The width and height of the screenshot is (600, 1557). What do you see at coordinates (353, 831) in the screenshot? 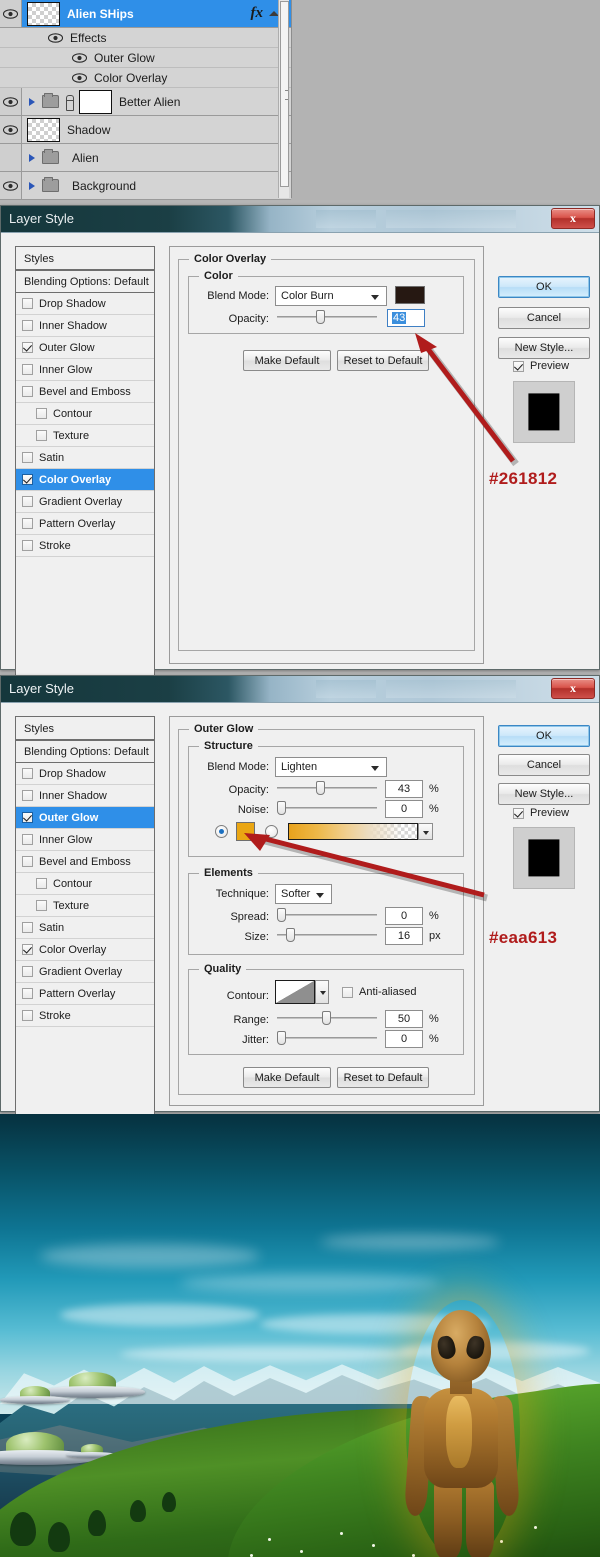
I see `glow-gradient-strip` at bounding box center [353, 831].